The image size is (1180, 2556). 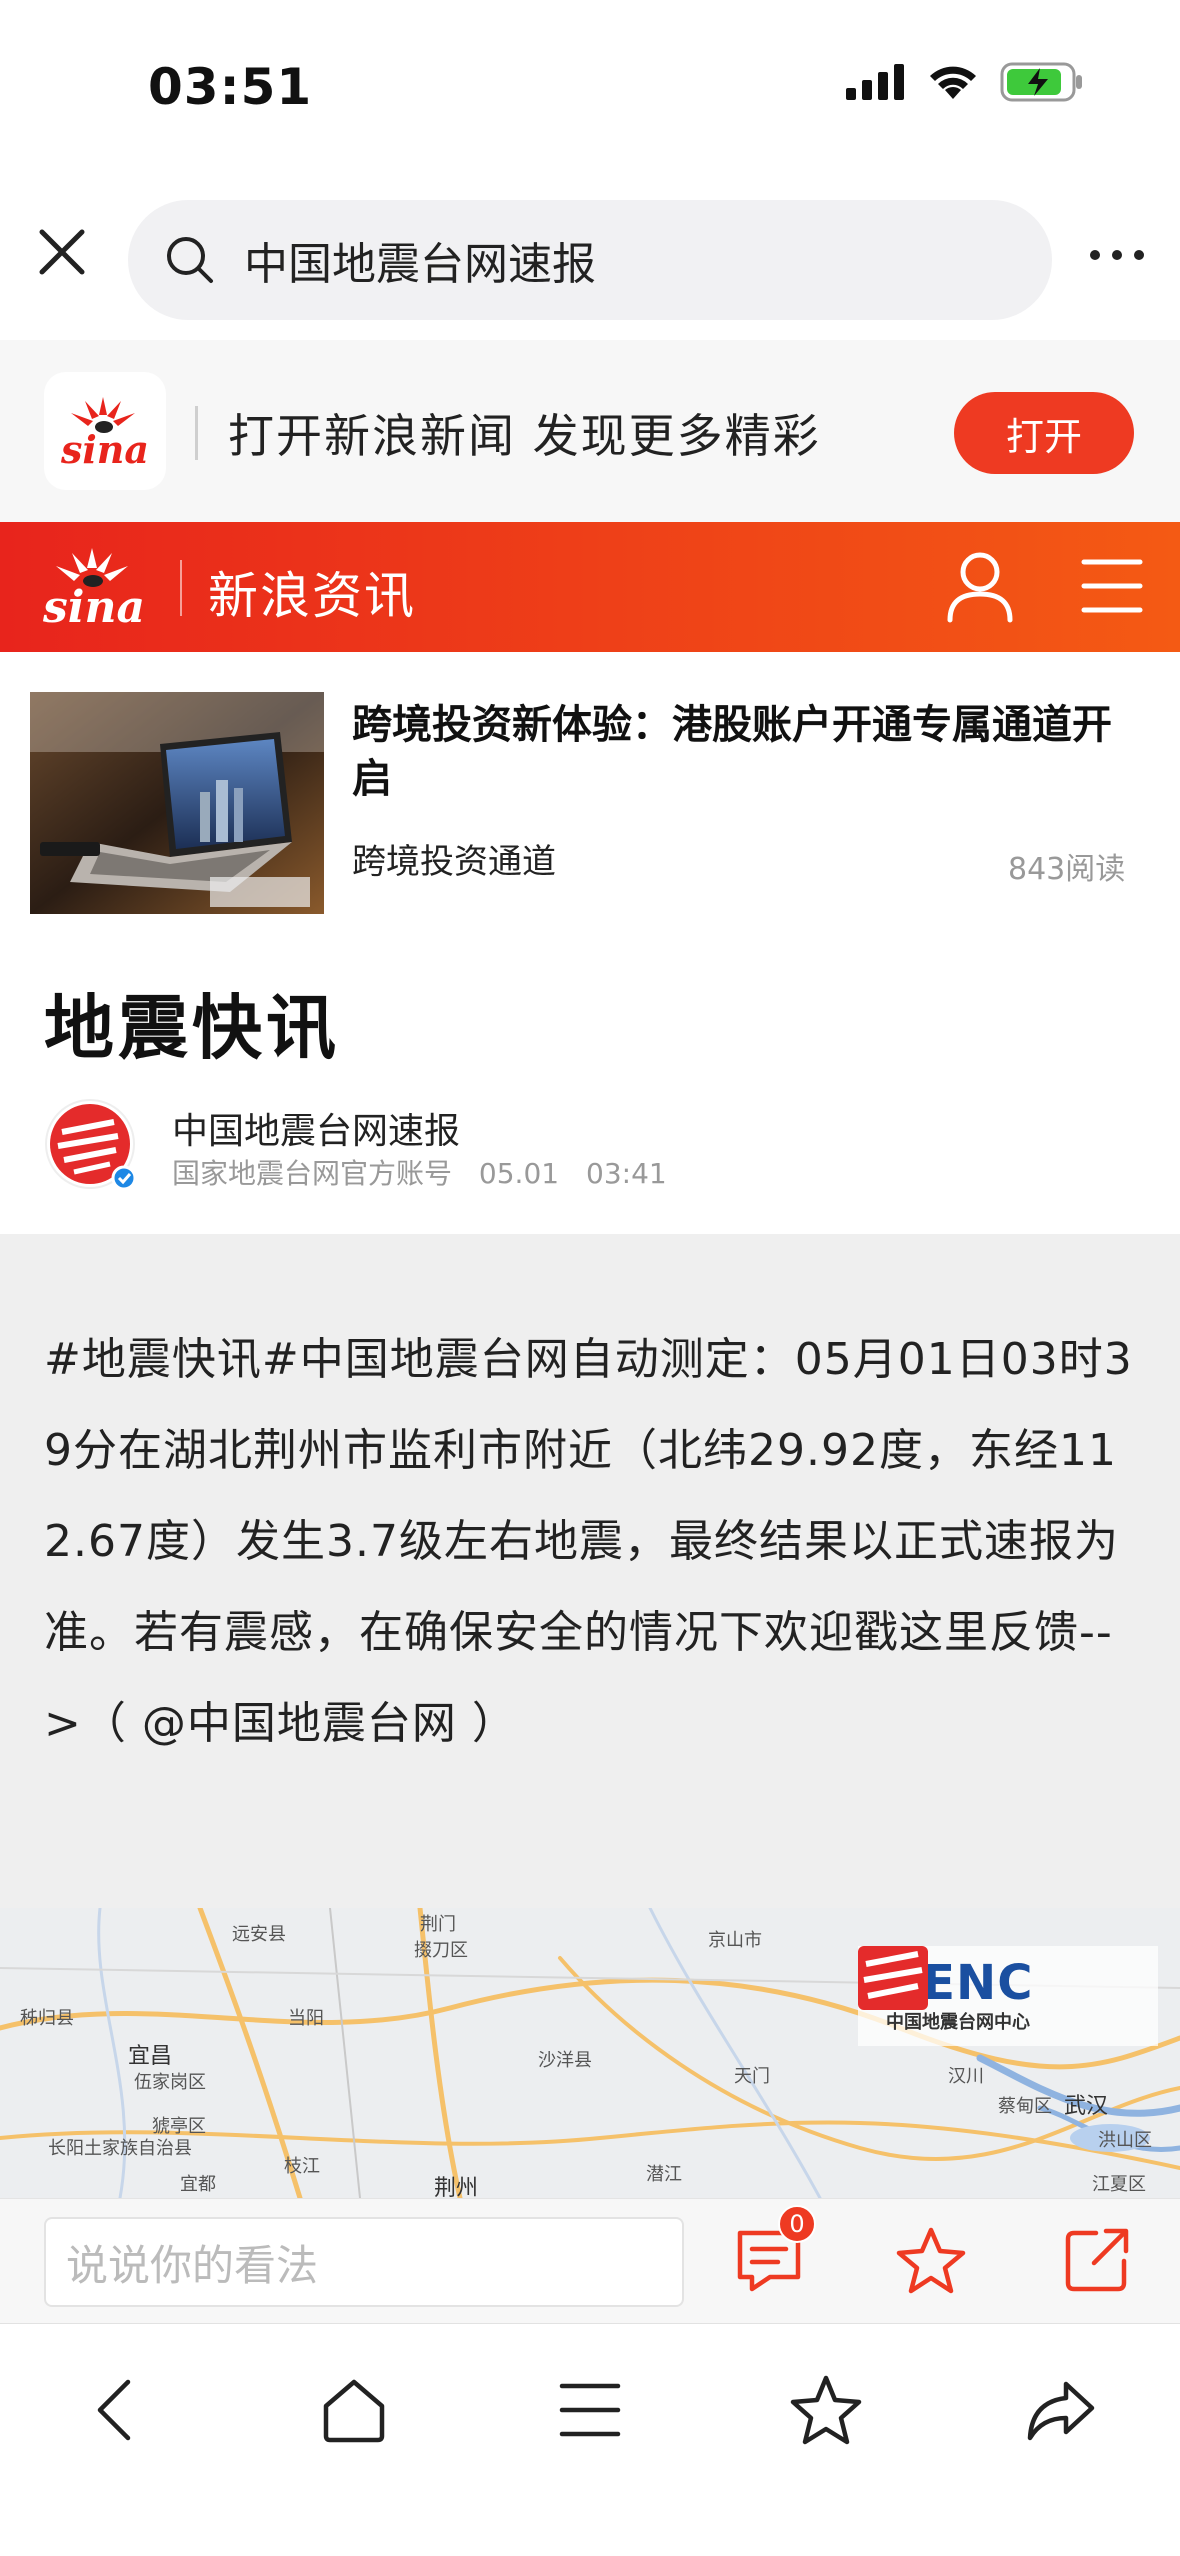 What do you see at coordinates (1117, 255) in the screenshot?
I see `more-icon` at bounding box center [1117, 255].